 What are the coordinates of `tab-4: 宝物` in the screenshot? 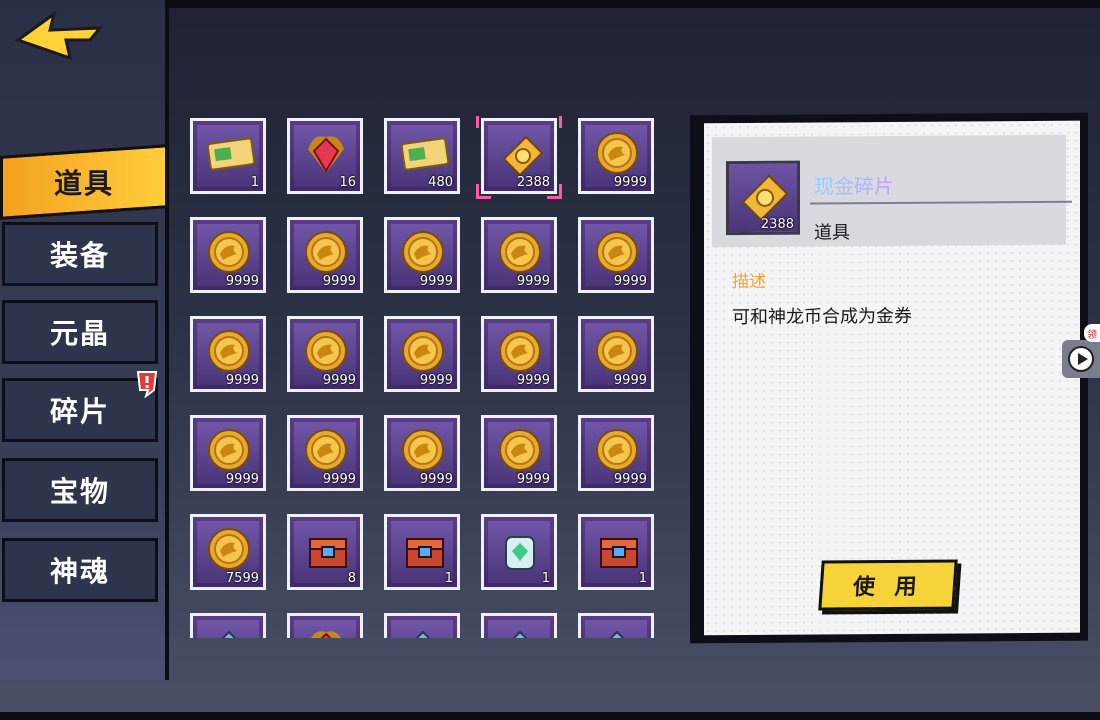 It's located at (80, 490).